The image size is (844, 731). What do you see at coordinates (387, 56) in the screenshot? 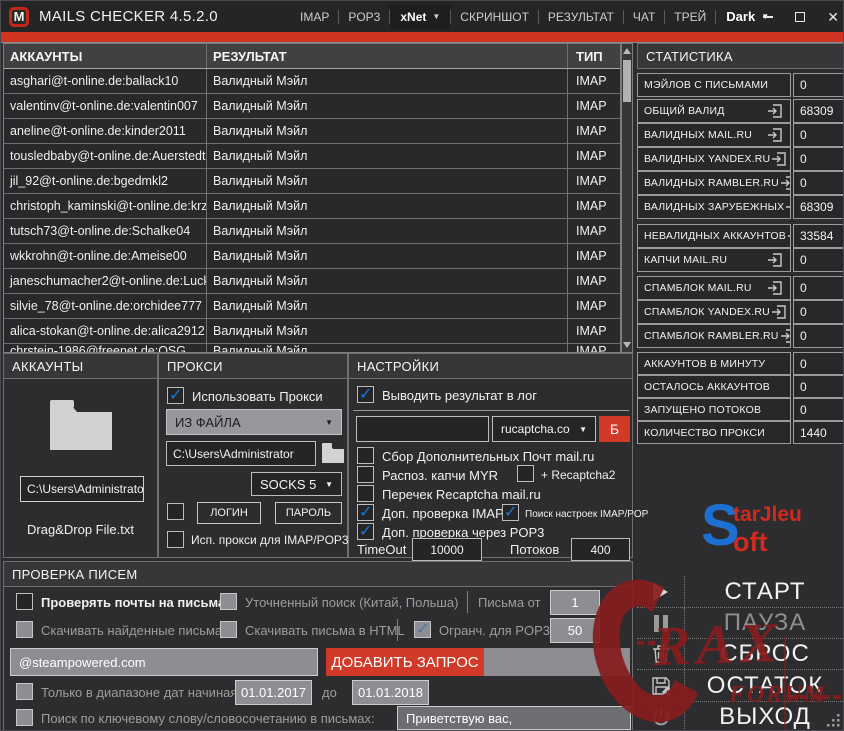
I see `col-result: РЕЗУЛЬТАТ` at bounding box center [387, 56].